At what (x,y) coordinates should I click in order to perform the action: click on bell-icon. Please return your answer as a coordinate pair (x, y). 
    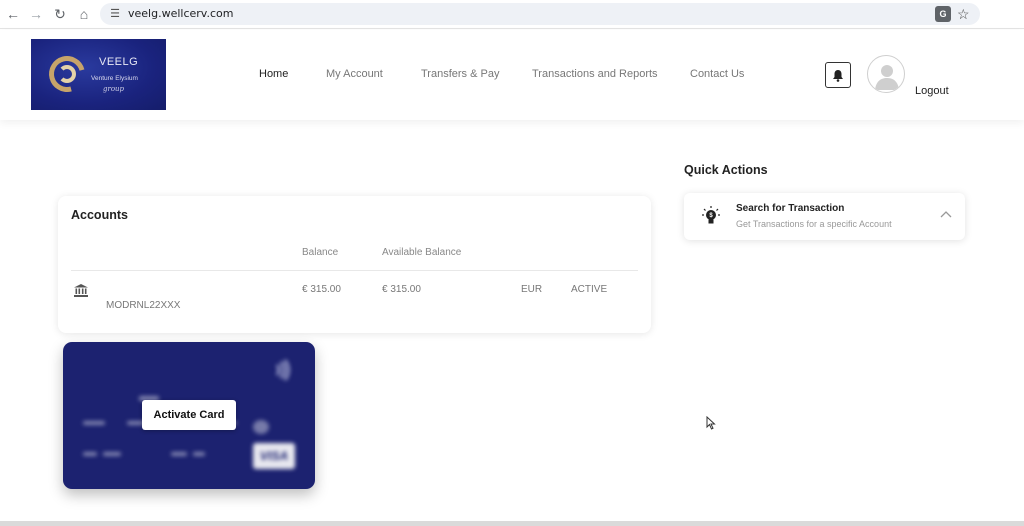
    Looking at the image, I should click on (838, 76).